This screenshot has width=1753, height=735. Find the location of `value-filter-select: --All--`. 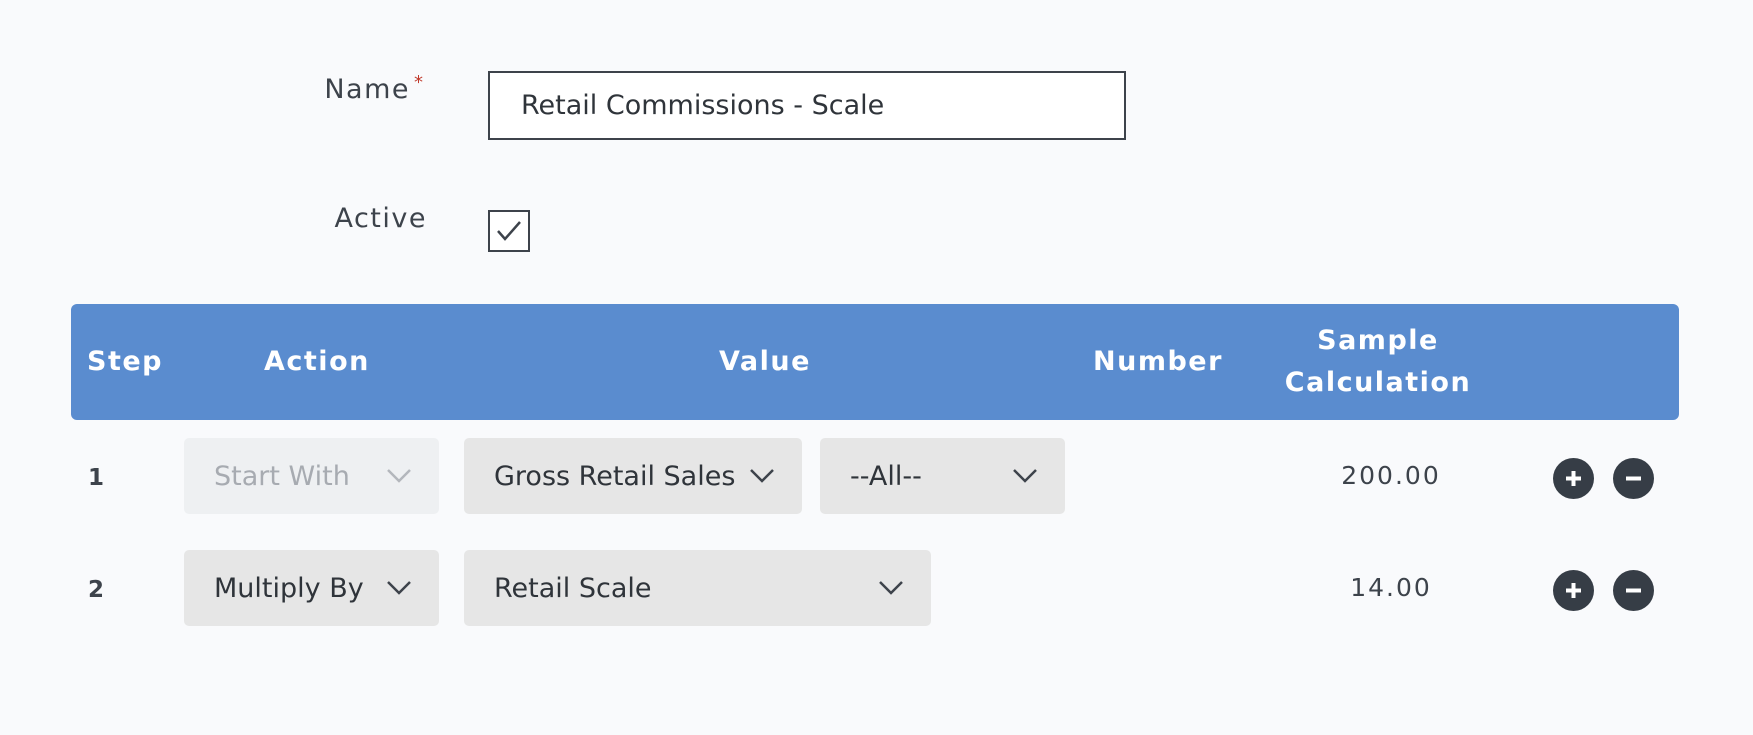

value-filter-select: --All-- is located at coordinates (942, 476).